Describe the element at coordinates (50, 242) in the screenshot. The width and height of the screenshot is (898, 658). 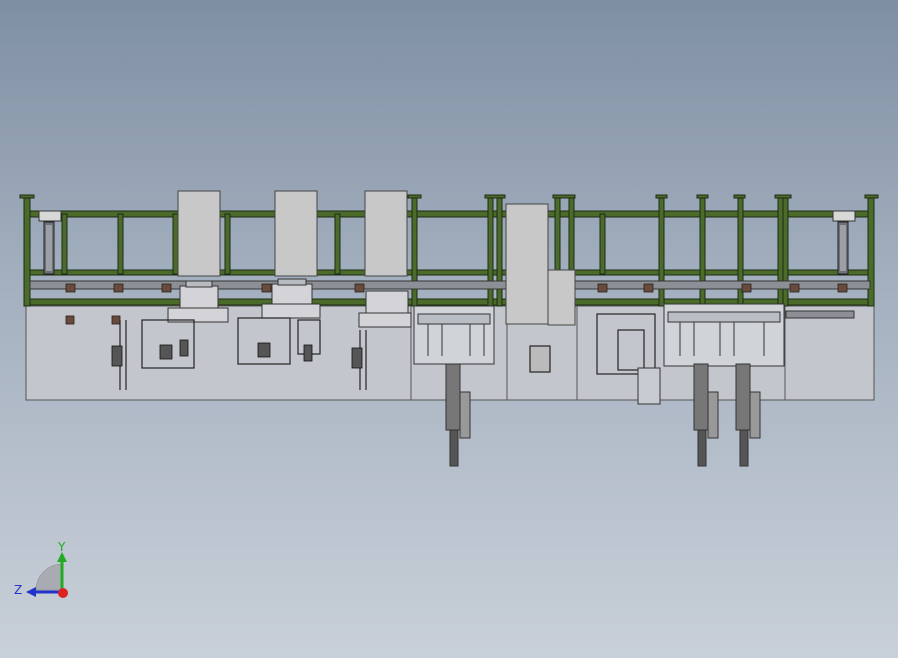
I see `end-column-left` at that location.